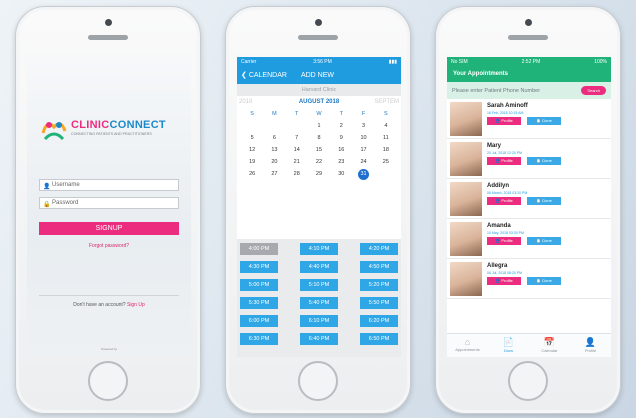 The width and height of the screenshot is (636, 418). I want to click on carrier-label: Carrier, so click(249, 61).